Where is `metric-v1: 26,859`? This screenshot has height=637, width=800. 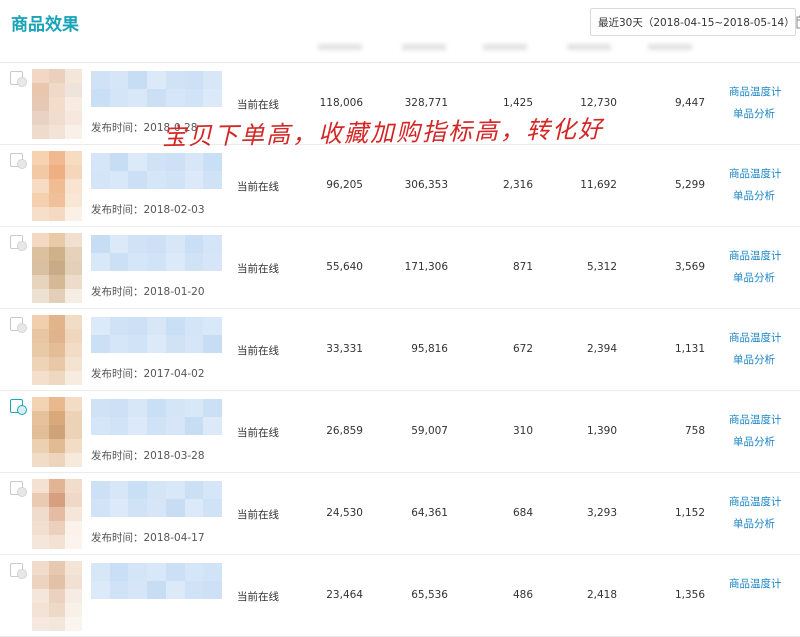 metric-v1: 26,859 is located at coordinates (344, 431).